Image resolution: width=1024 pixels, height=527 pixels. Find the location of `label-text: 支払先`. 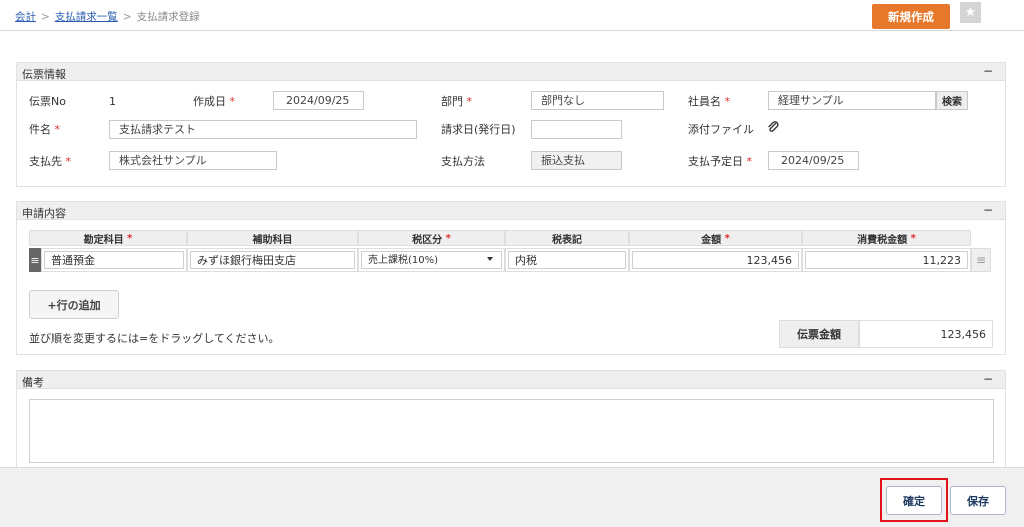

label-text: 支払先 is located at coordinates (45, 161).